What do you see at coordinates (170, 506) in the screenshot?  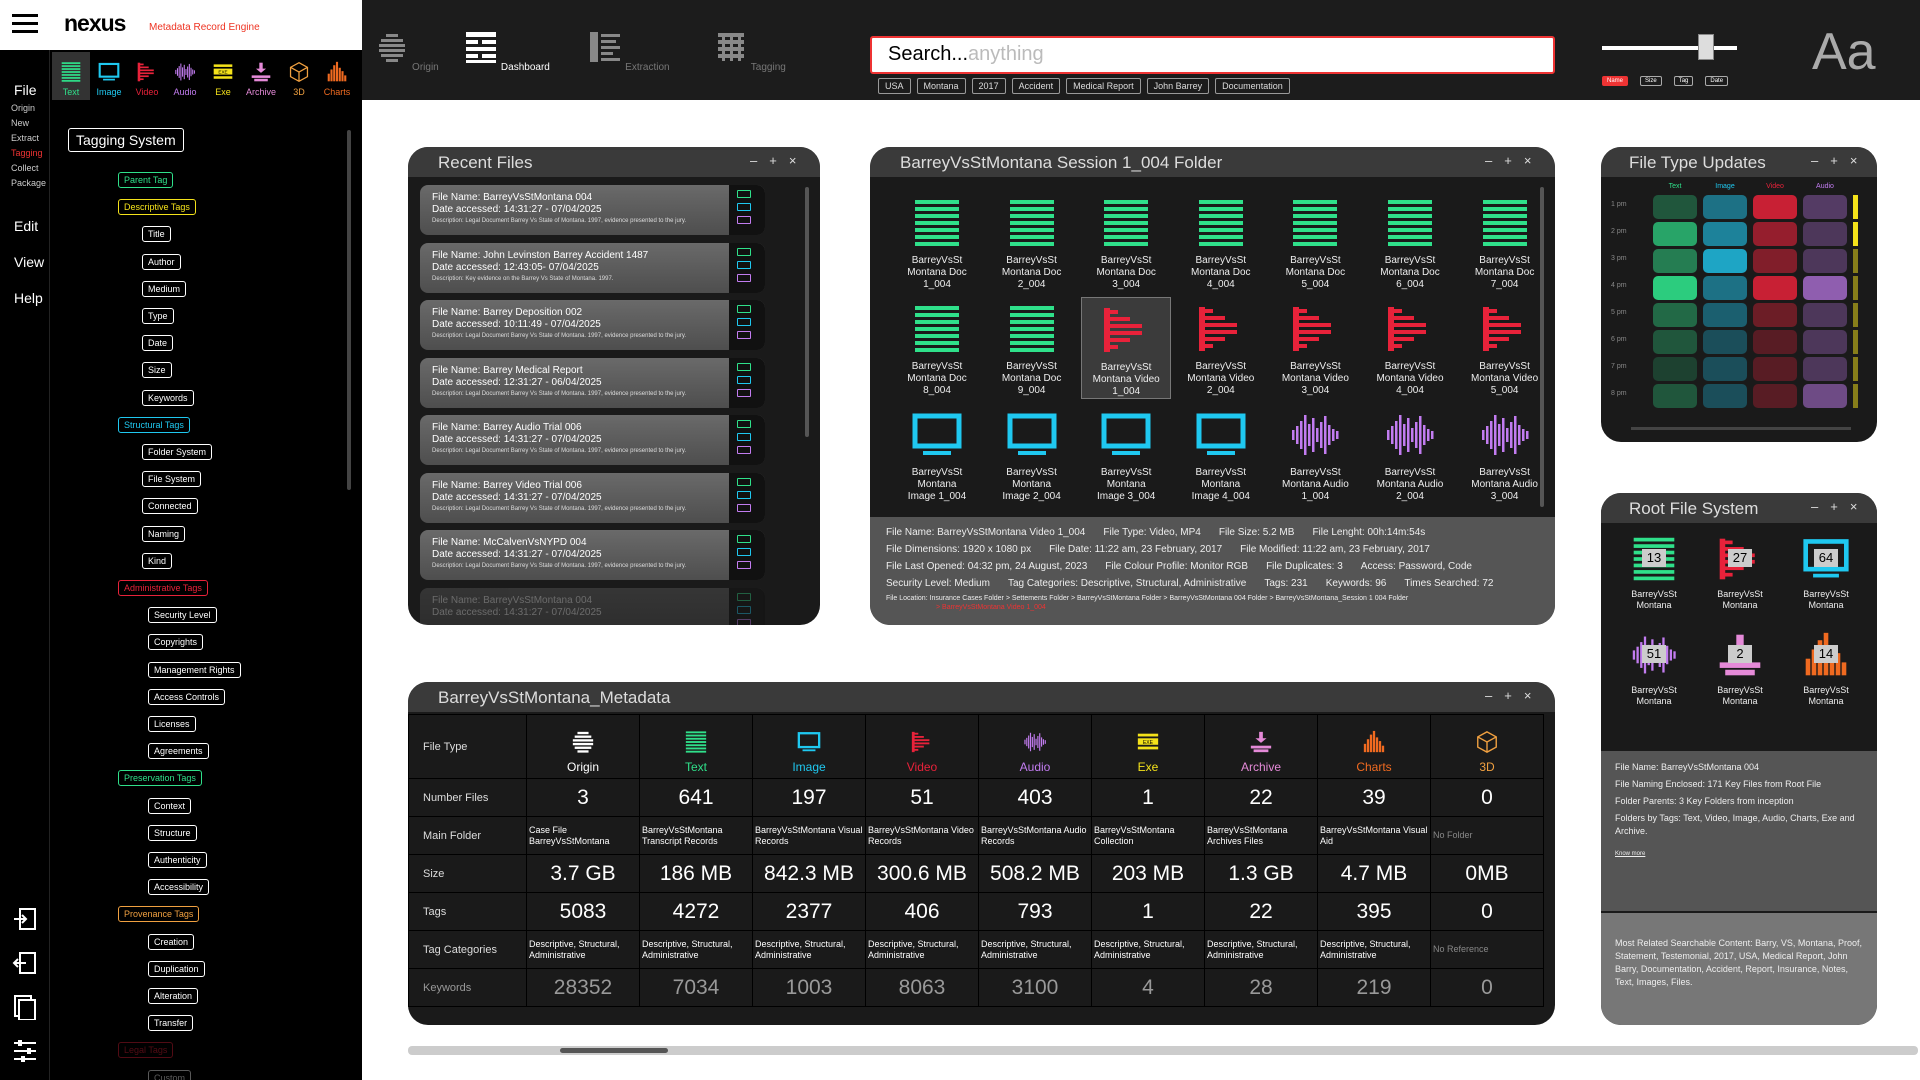 I see `tag-item: Connected` at bounding box center [170, 506].